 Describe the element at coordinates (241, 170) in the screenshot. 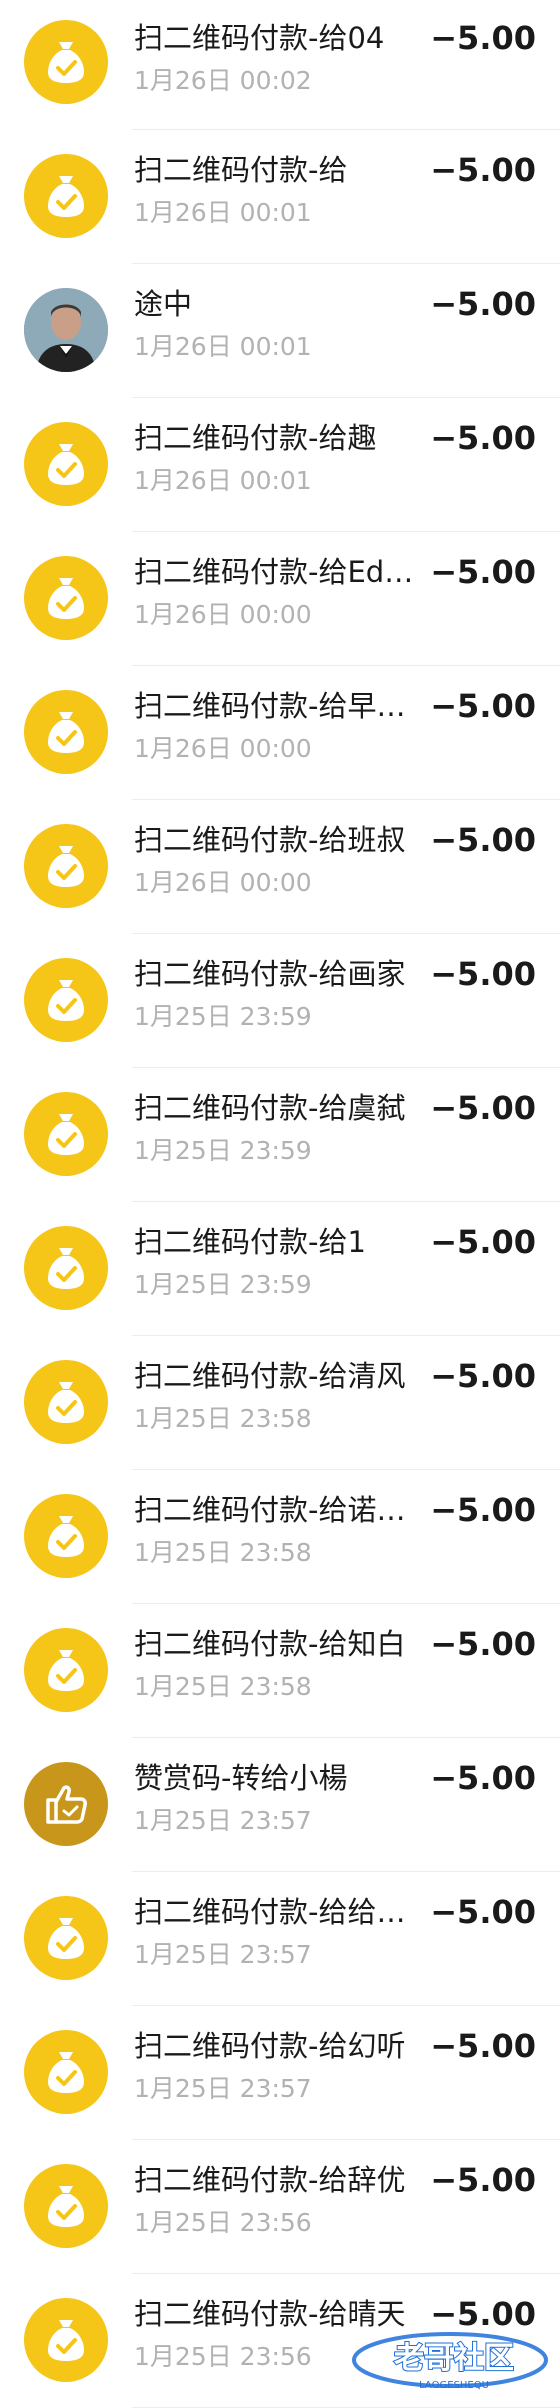

I see `transaction-title: 扫二维码付款-给` at that location.